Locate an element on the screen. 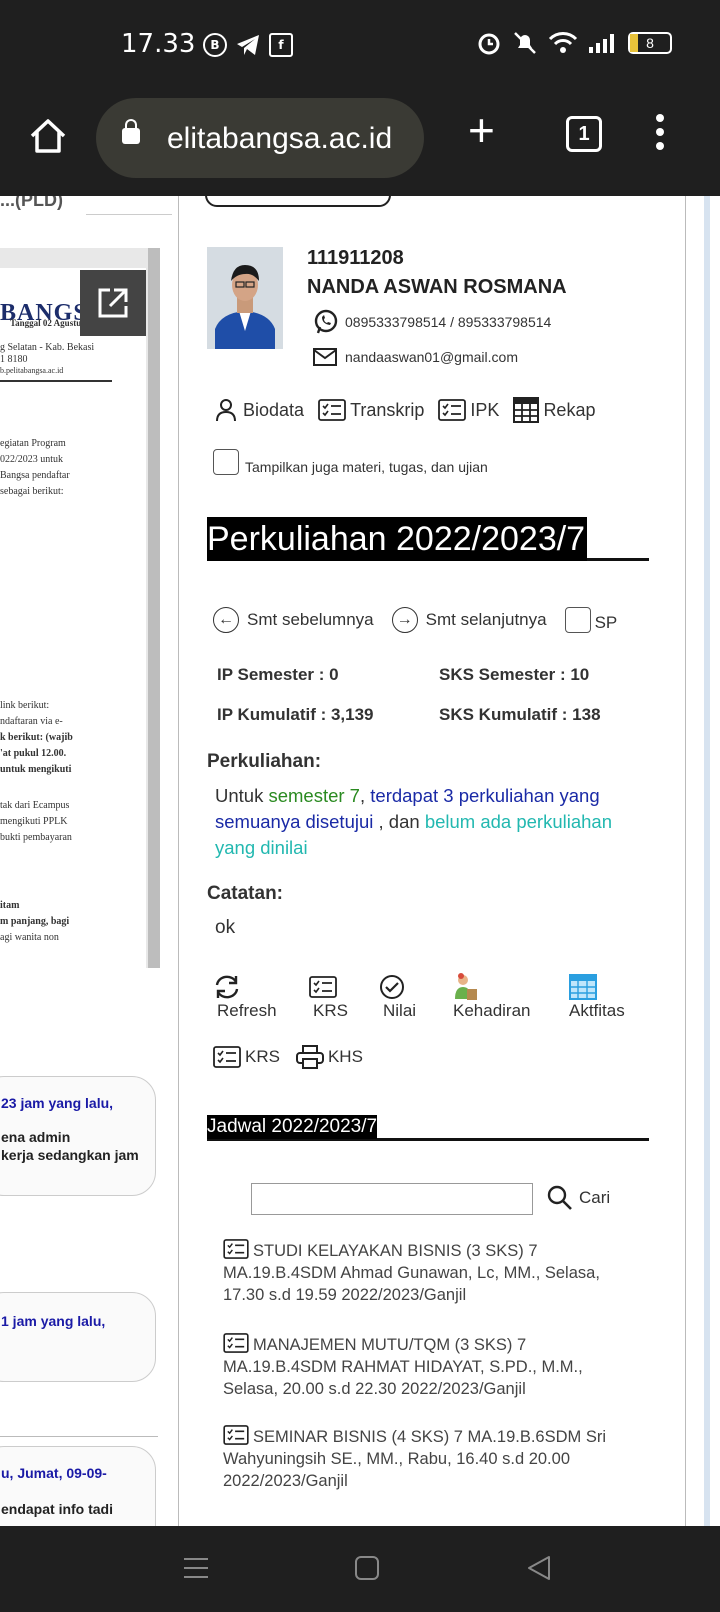 The width and height of the screenshot is (720, 1612). recents-menu-icon is located at coordinates (196, 1568).